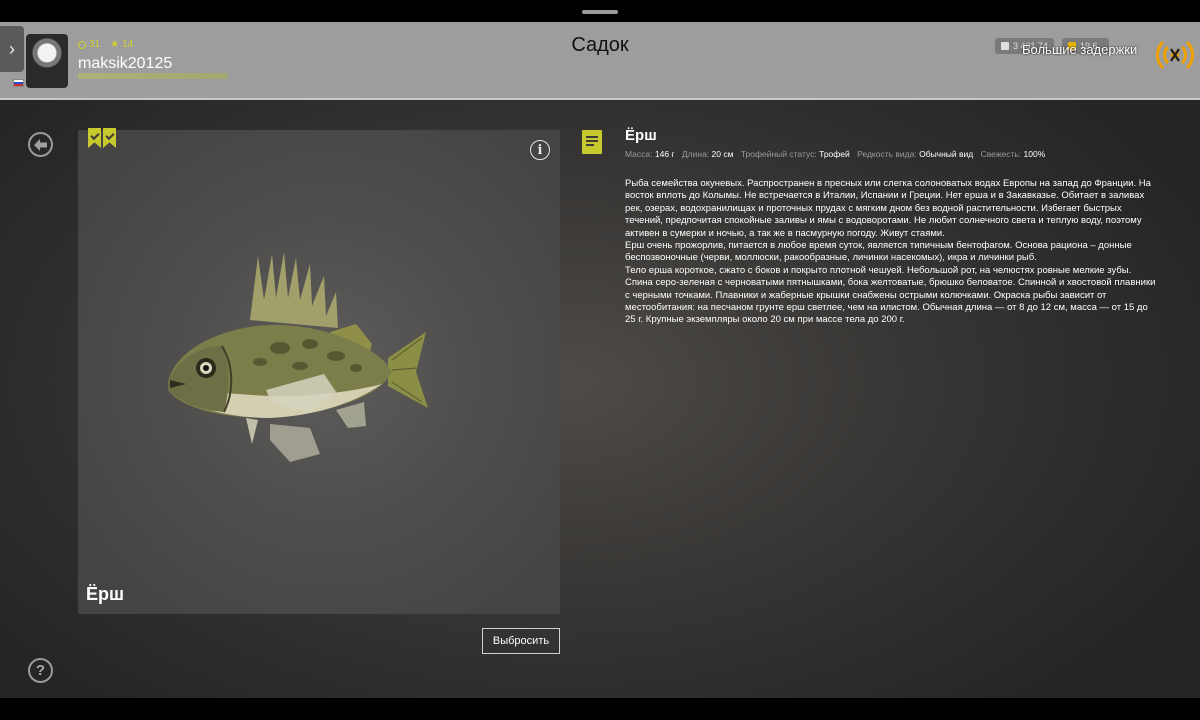 Image resolution: width=1200 pixels, height=720 pixels. I want to click on player-progress, so click(153, 76).